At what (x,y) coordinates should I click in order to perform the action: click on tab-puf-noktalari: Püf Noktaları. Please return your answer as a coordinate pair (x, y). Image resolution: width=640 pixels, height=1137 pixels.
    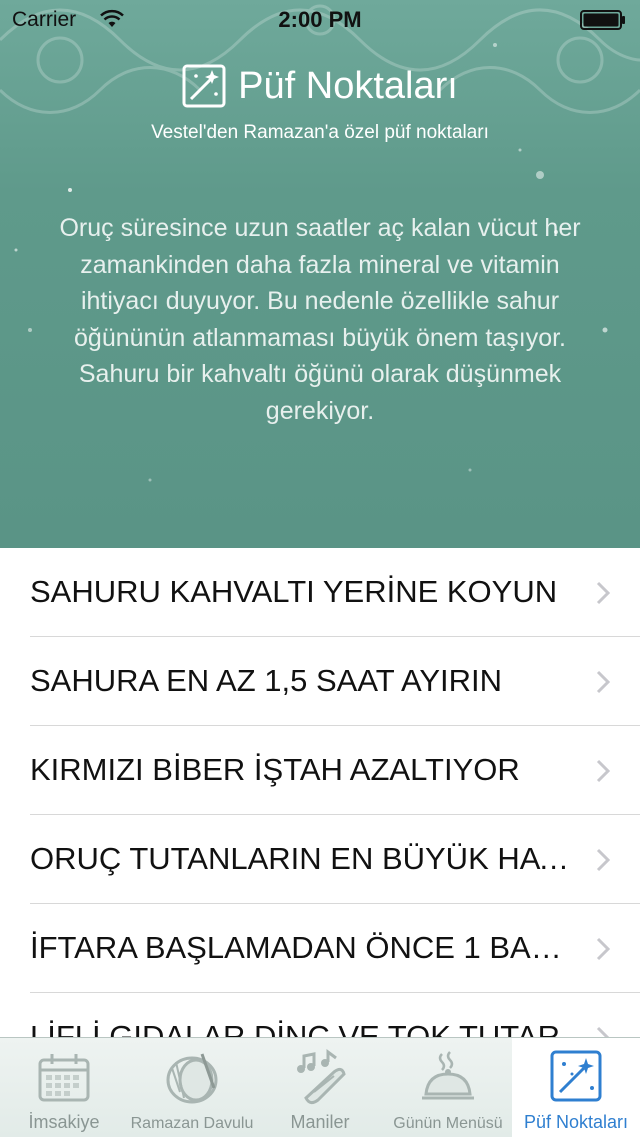
    Looking at the image, I should click on (576, 1087).